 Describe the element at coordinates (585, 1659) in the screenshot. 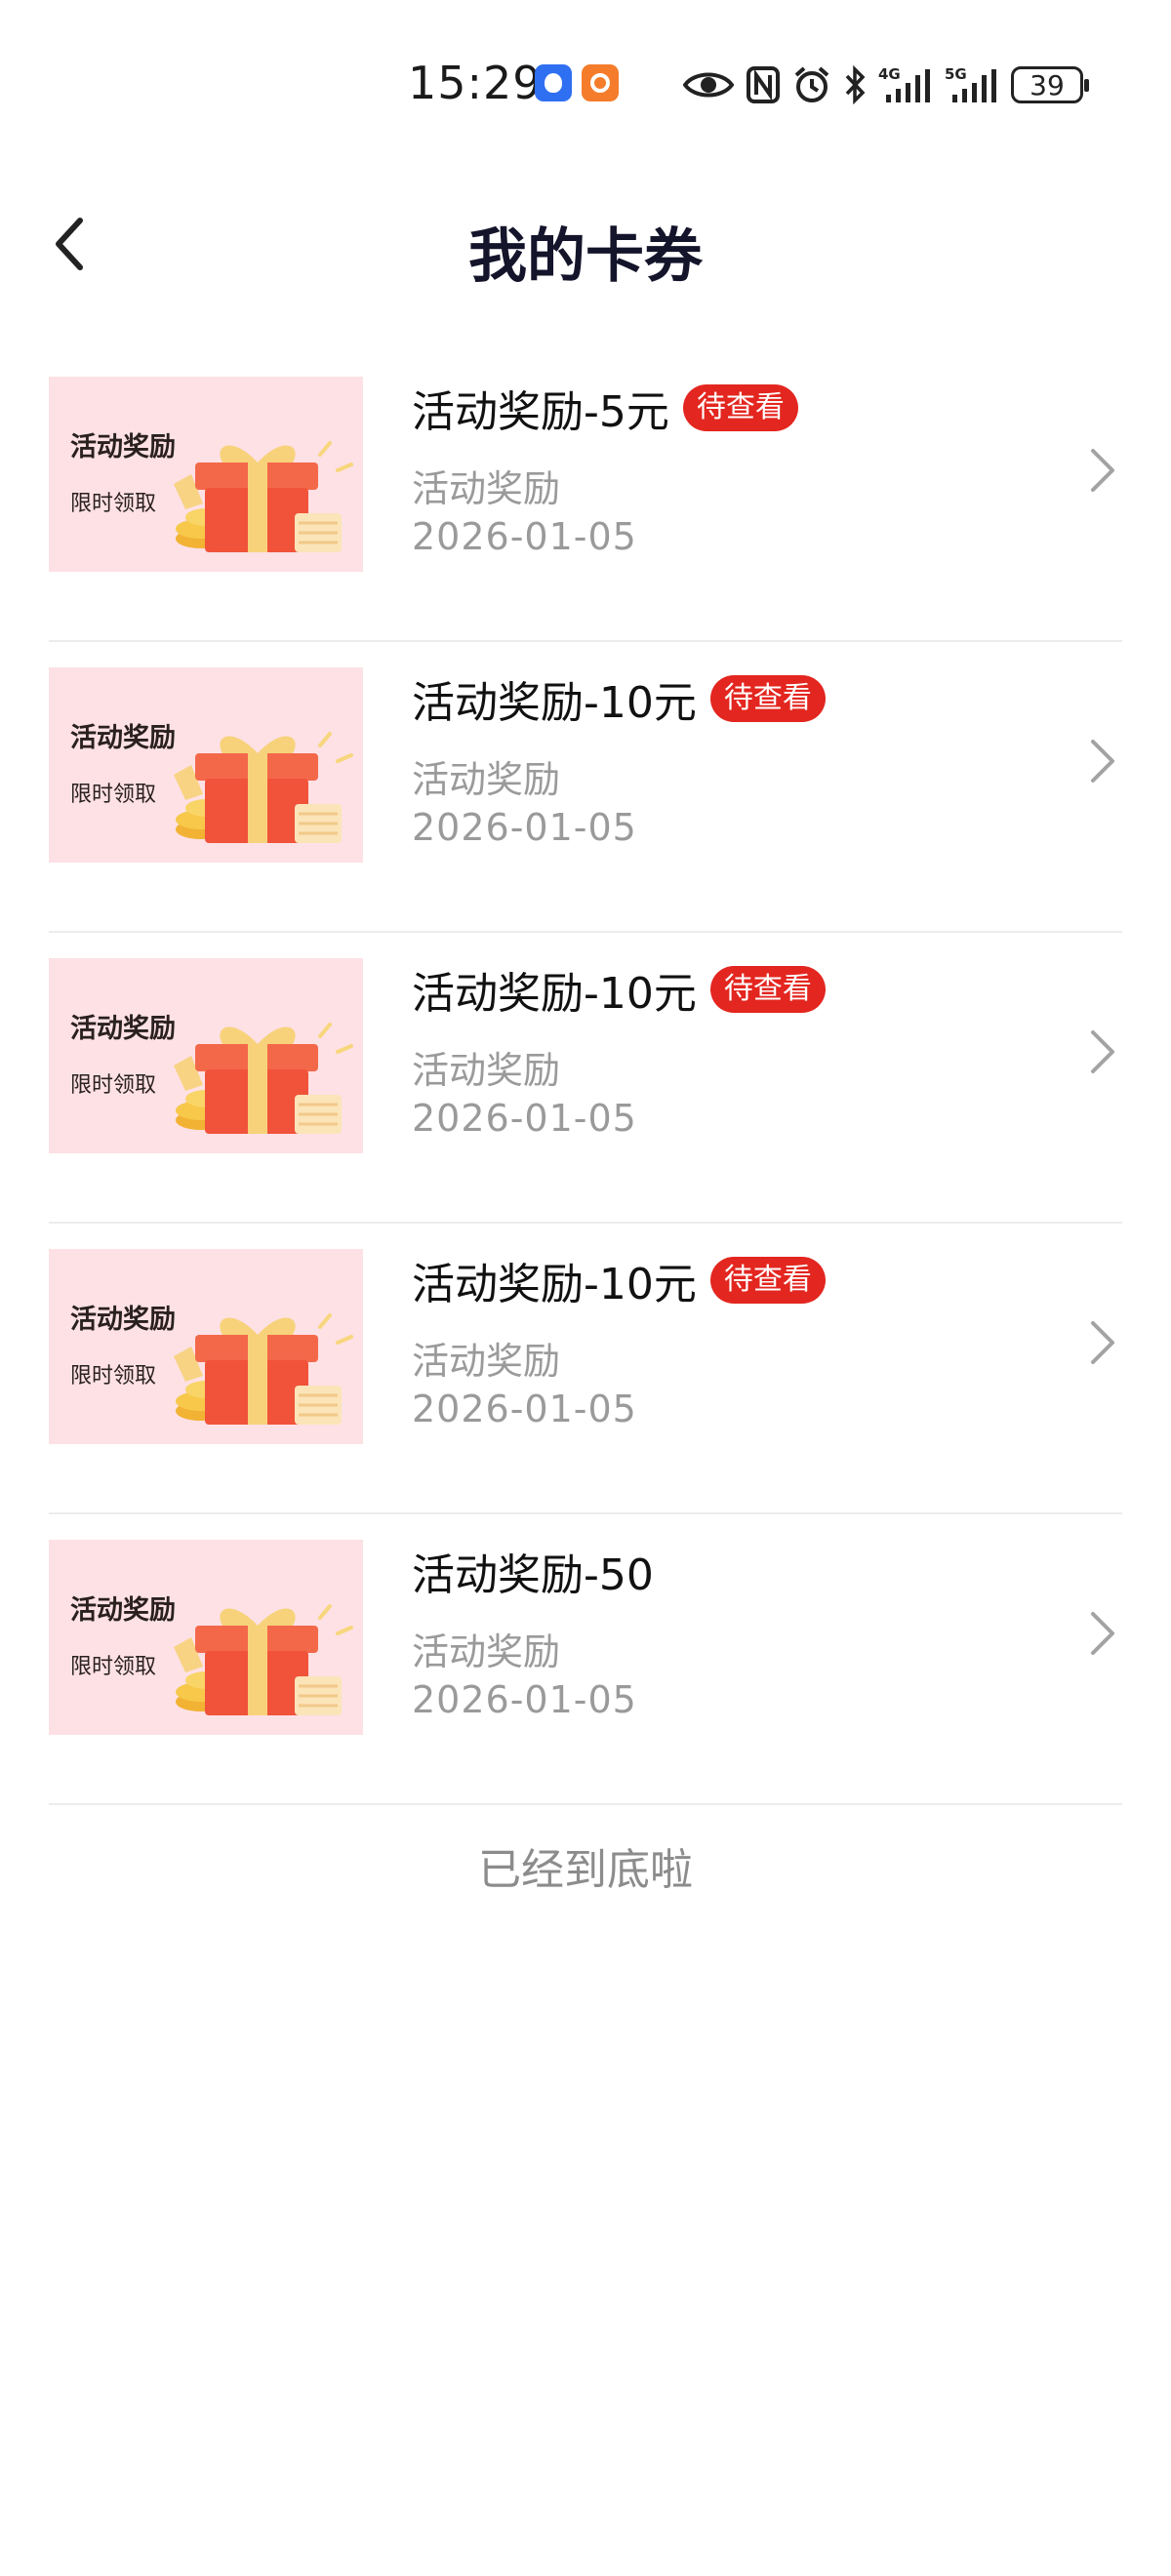

I see `coupon-item: 活动奖励 限时领取 活动奖励-50 活动奖励 2026-01-05` at that location.